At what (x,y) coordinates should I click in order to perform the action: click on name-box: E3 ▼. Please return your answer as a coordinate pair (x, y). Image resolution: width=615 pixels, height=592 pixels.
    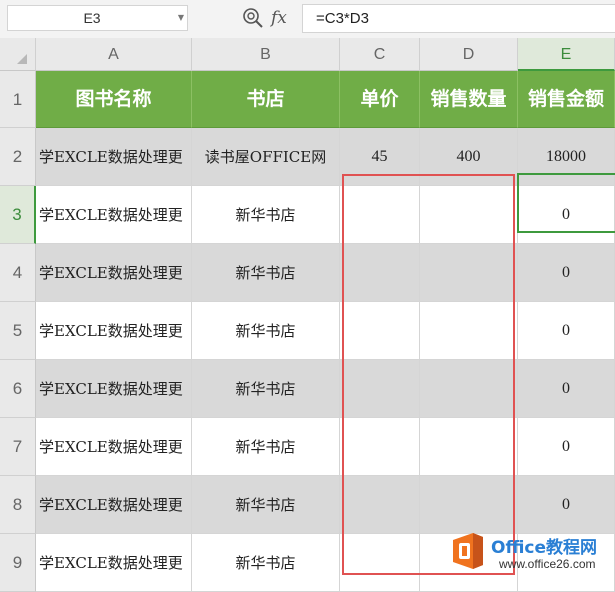
    Looking at the image, I should click on (97, 18).